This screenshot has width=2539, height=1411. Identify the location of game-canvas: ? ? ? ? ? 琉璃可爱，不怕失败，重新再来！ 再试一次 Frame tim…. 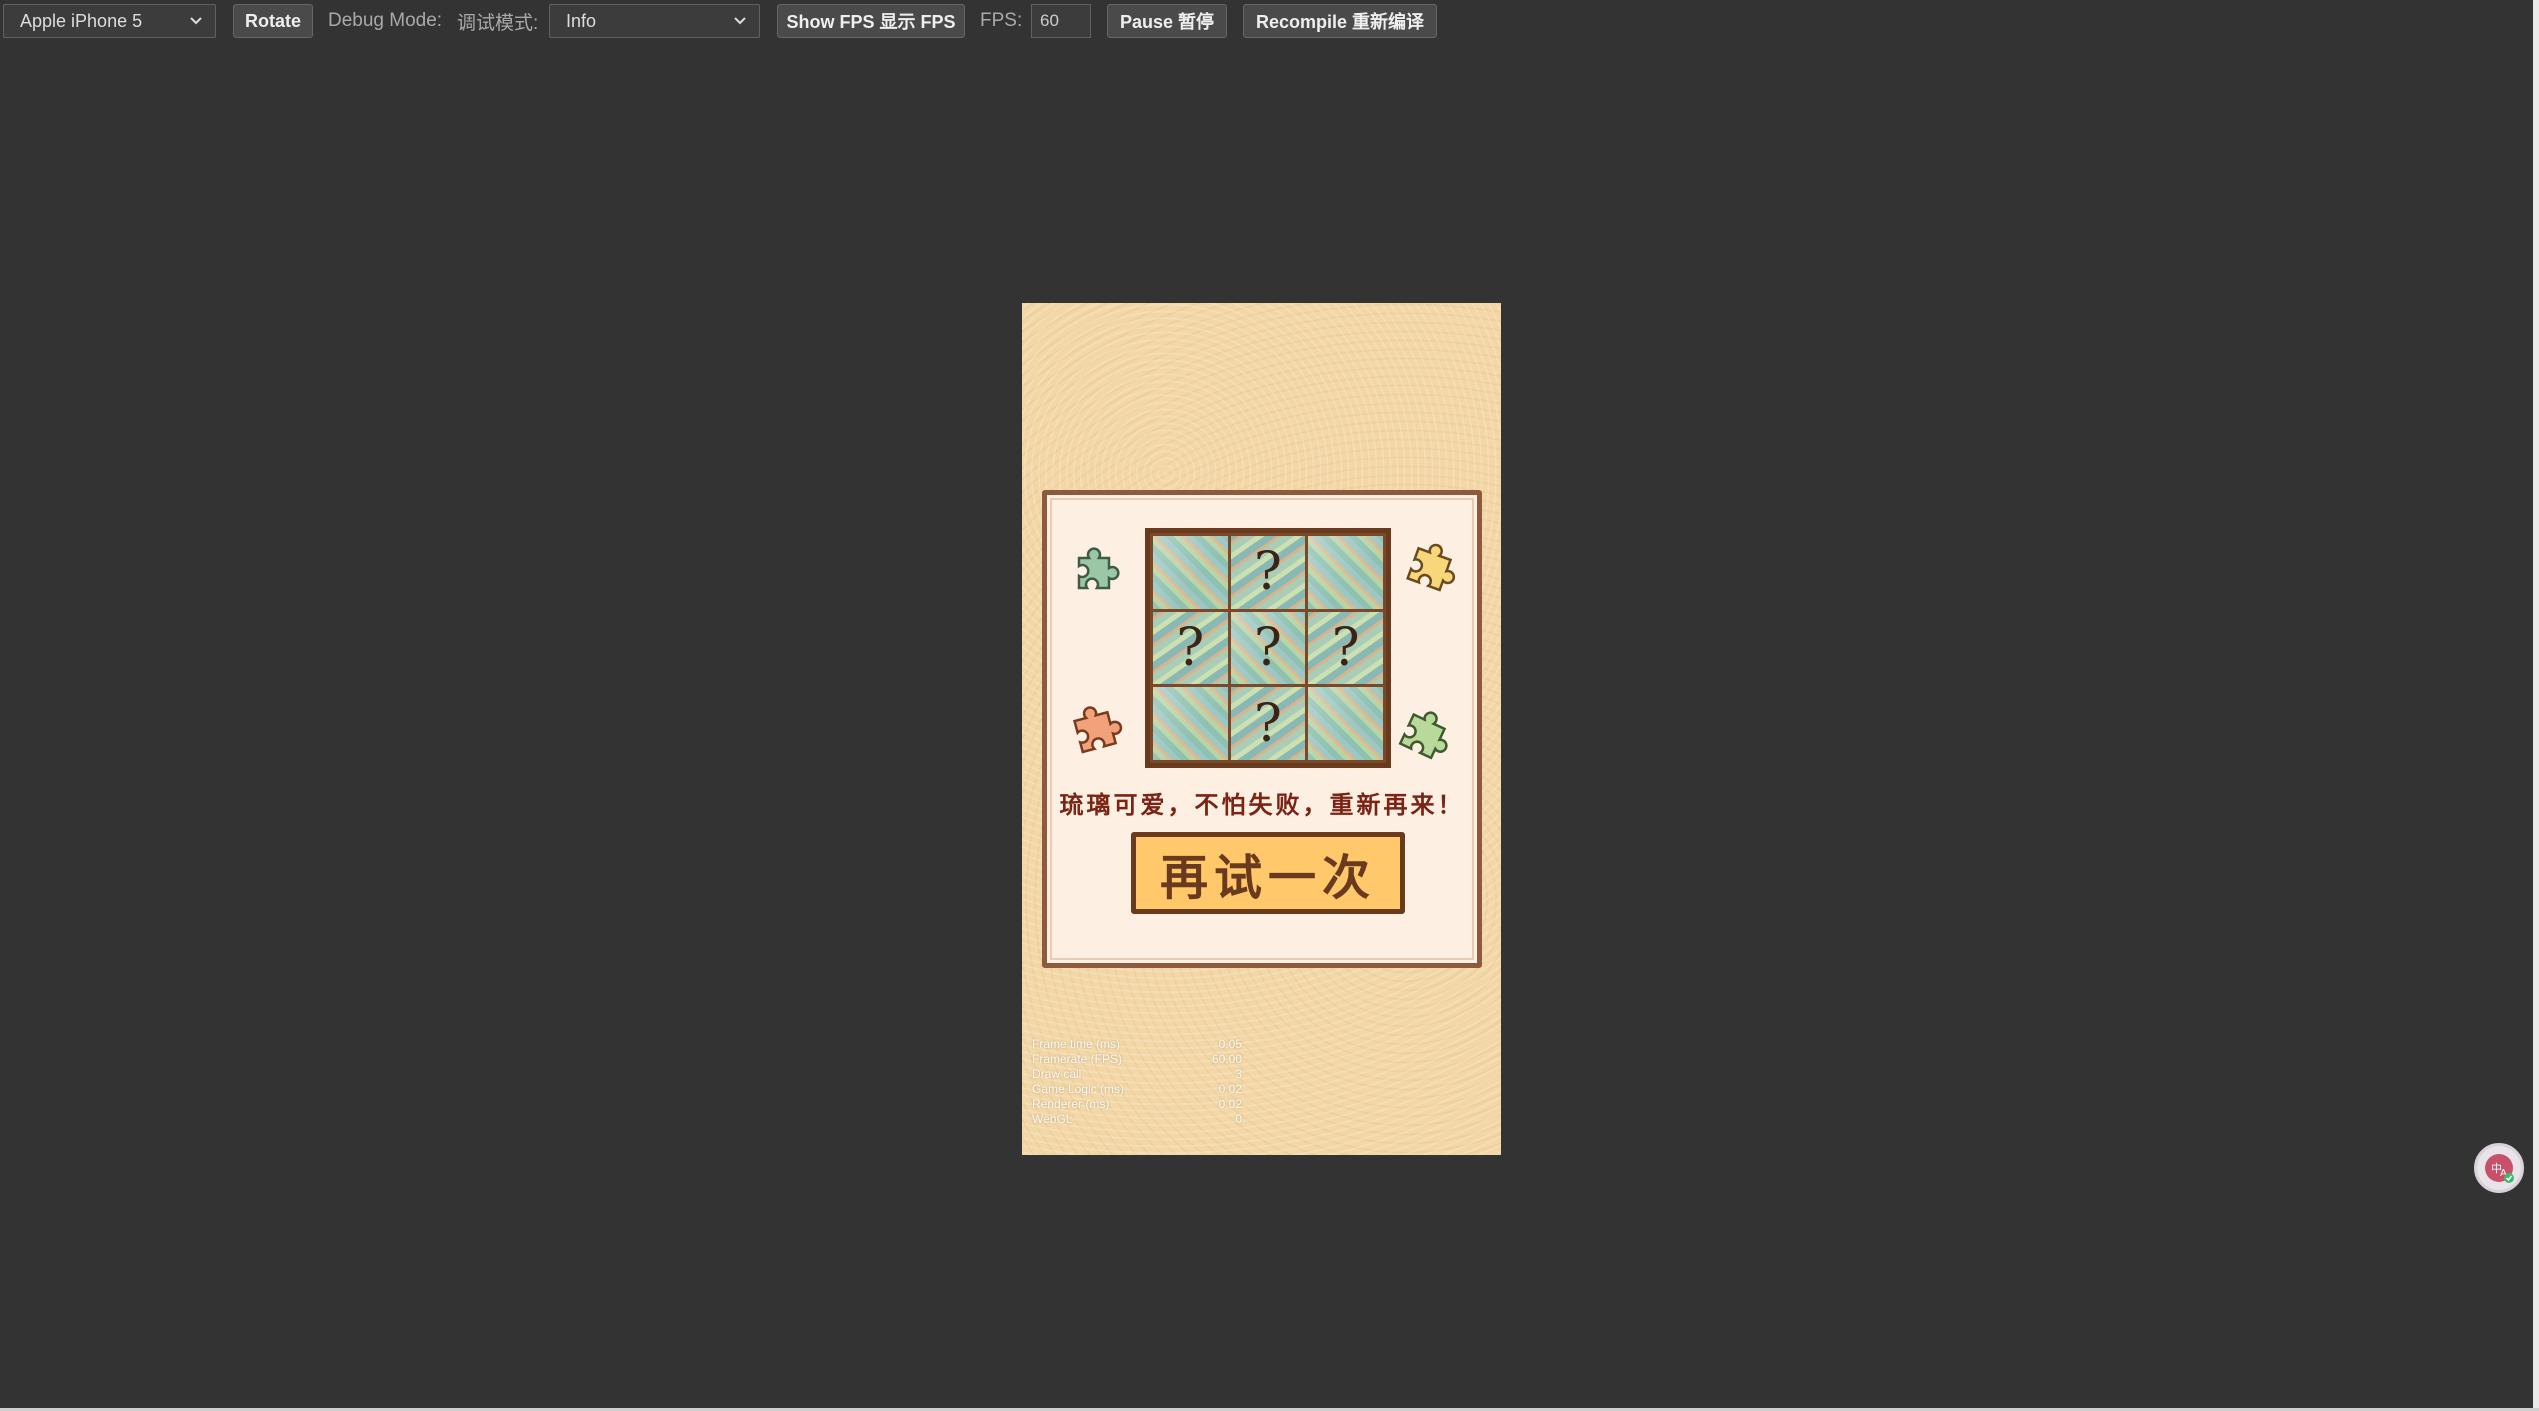
(1261, 729).